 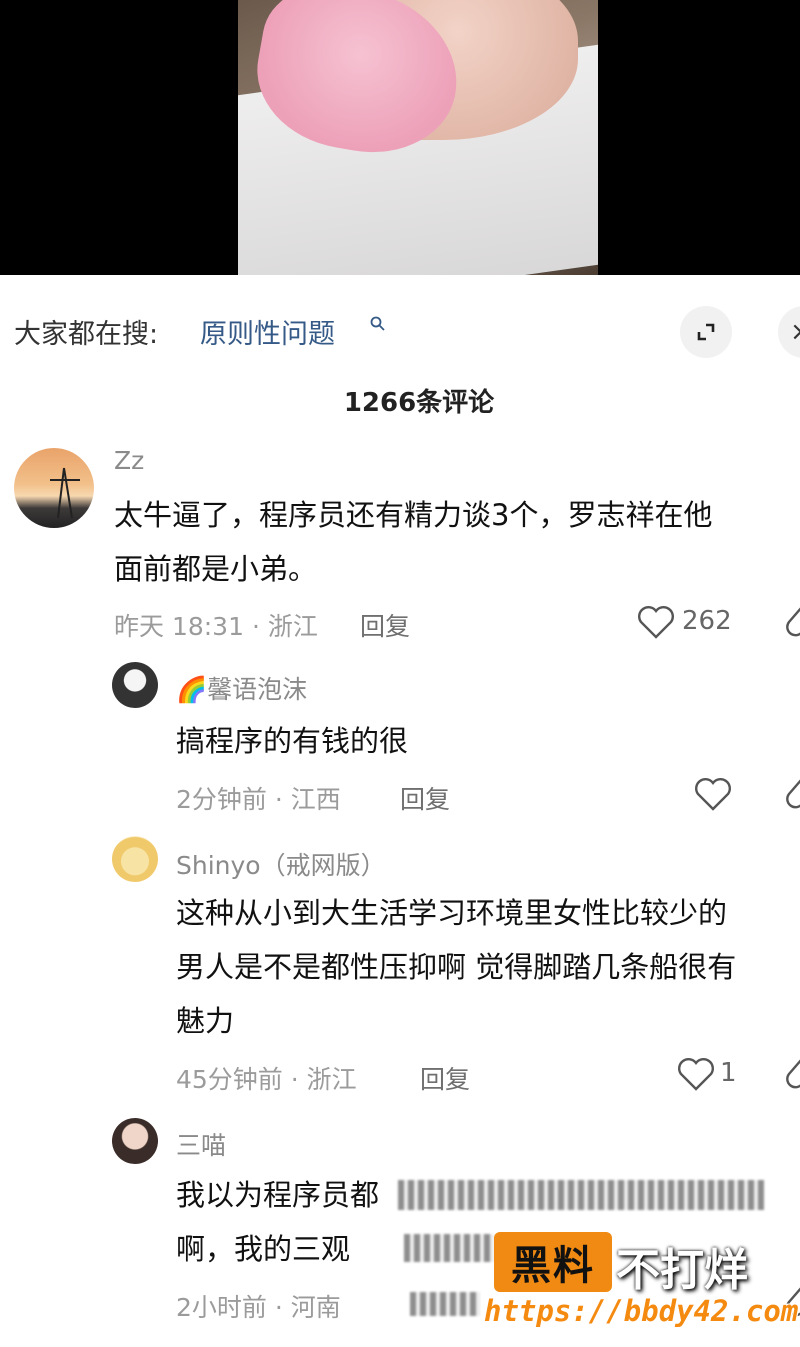 What do you see at coordinates (65, 493) in the screenshot?
I see `power-tower-icon` at bounding box center [65, 493].